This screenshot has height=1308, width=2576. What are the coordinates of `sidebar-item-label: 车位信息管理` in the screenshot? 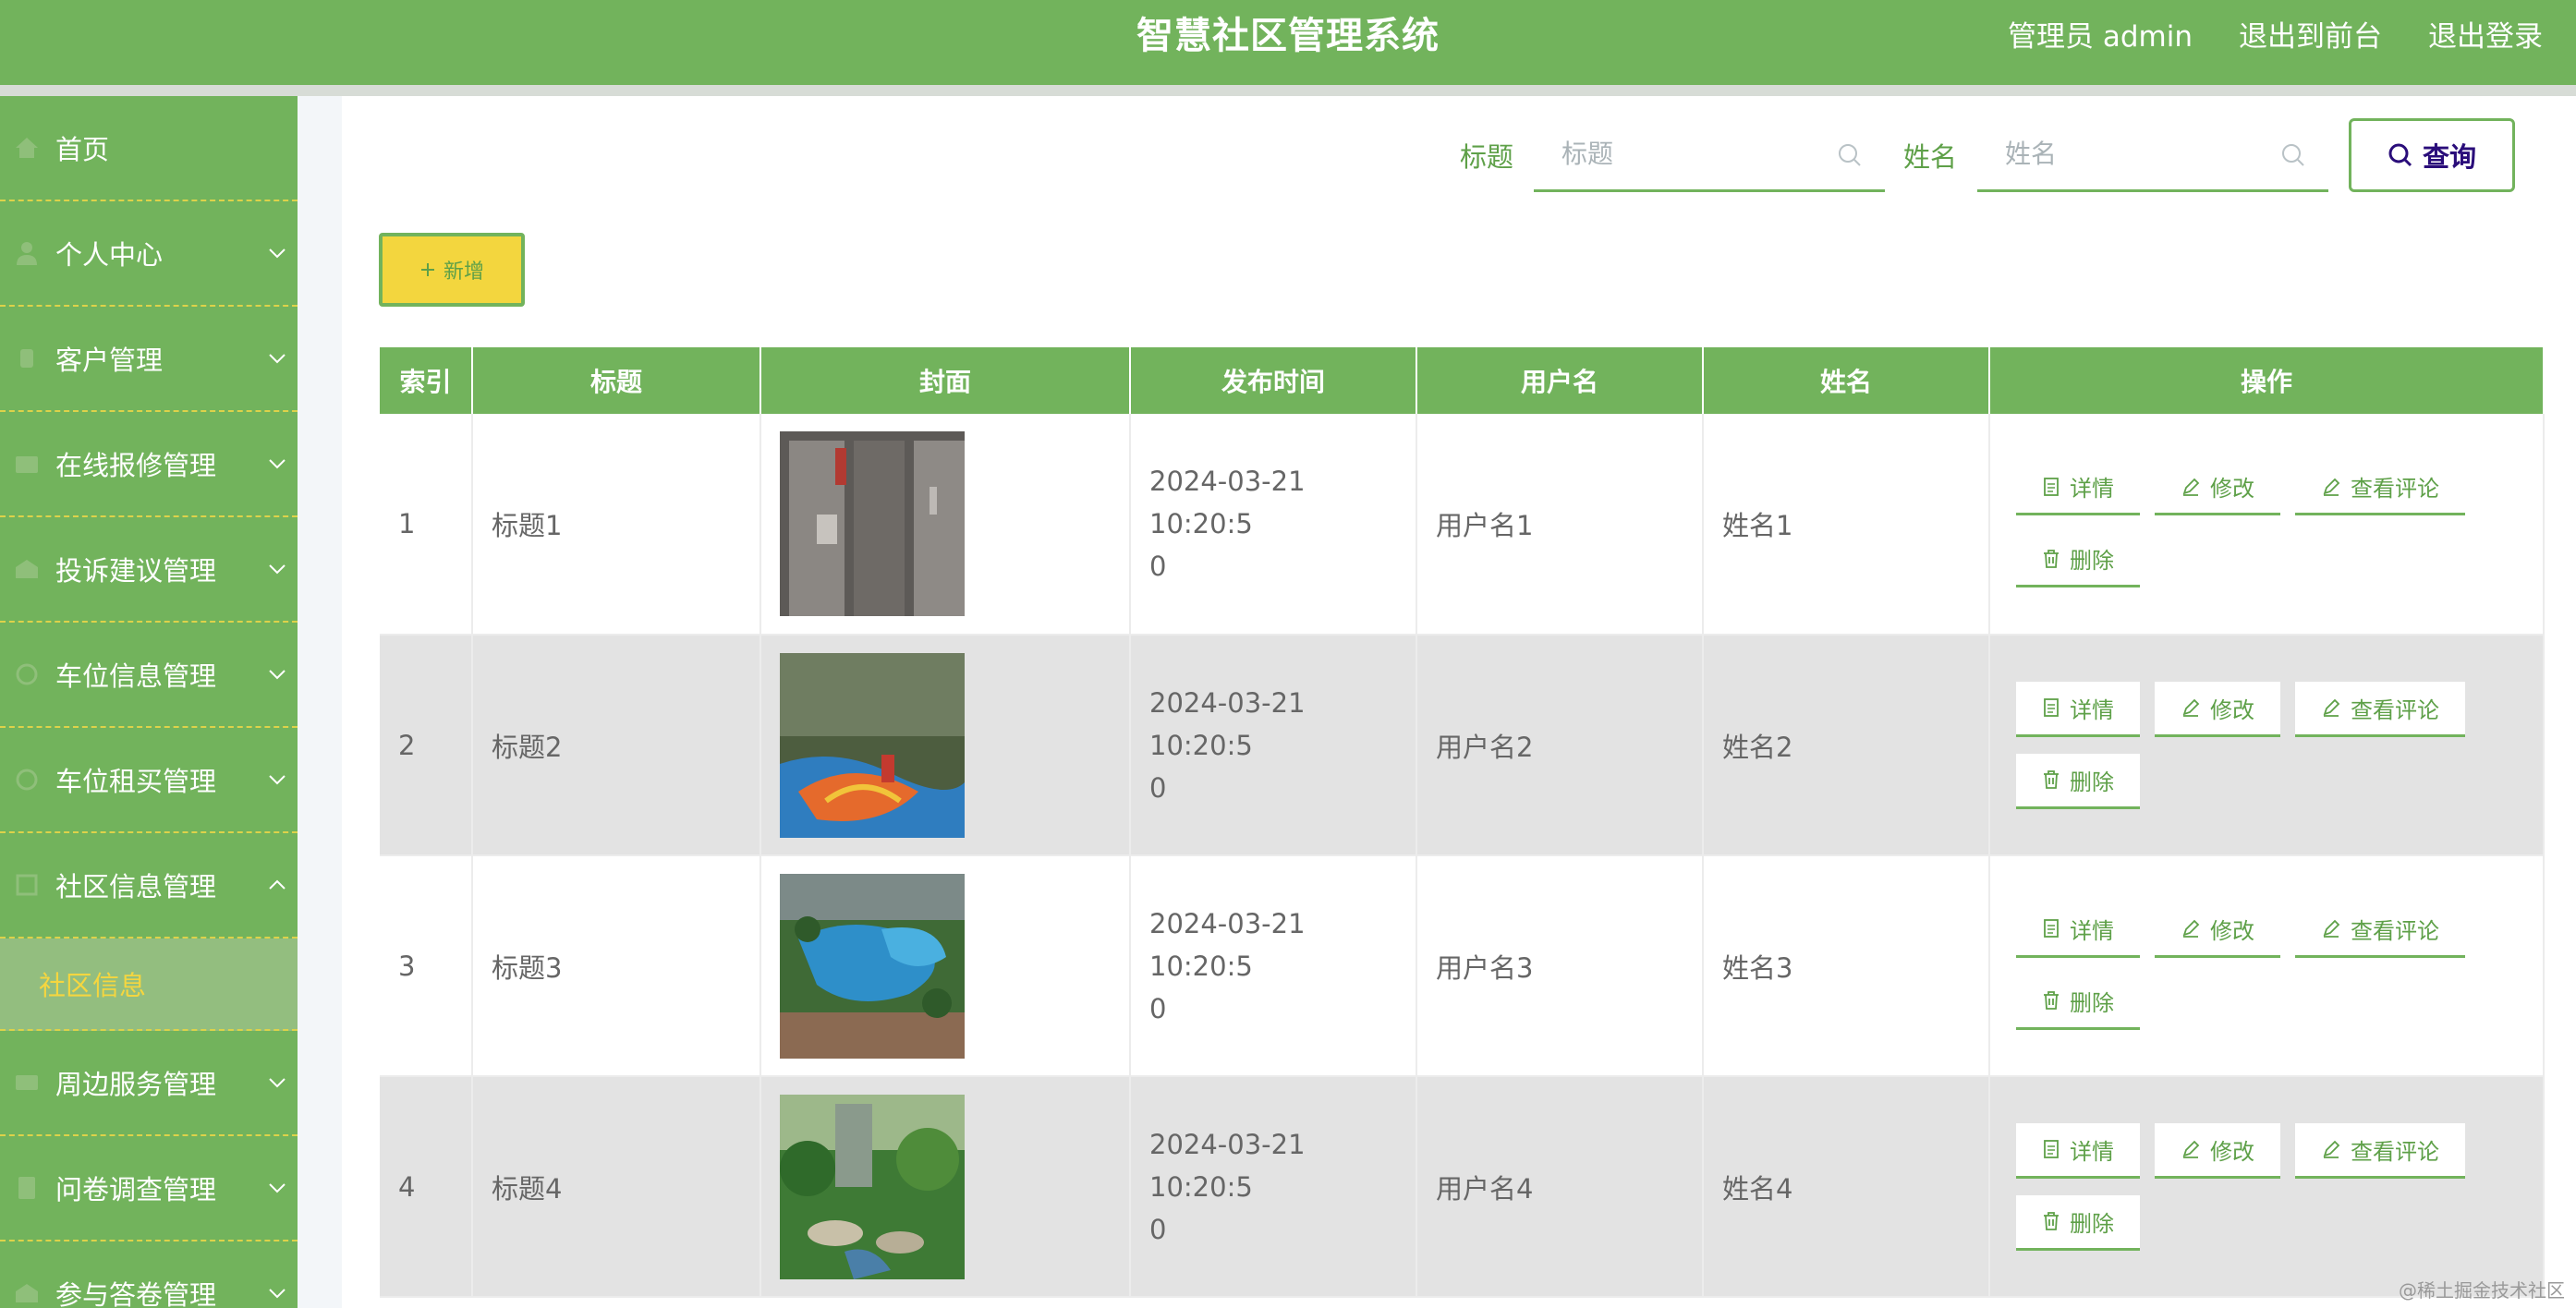 It's located at (136, 676).